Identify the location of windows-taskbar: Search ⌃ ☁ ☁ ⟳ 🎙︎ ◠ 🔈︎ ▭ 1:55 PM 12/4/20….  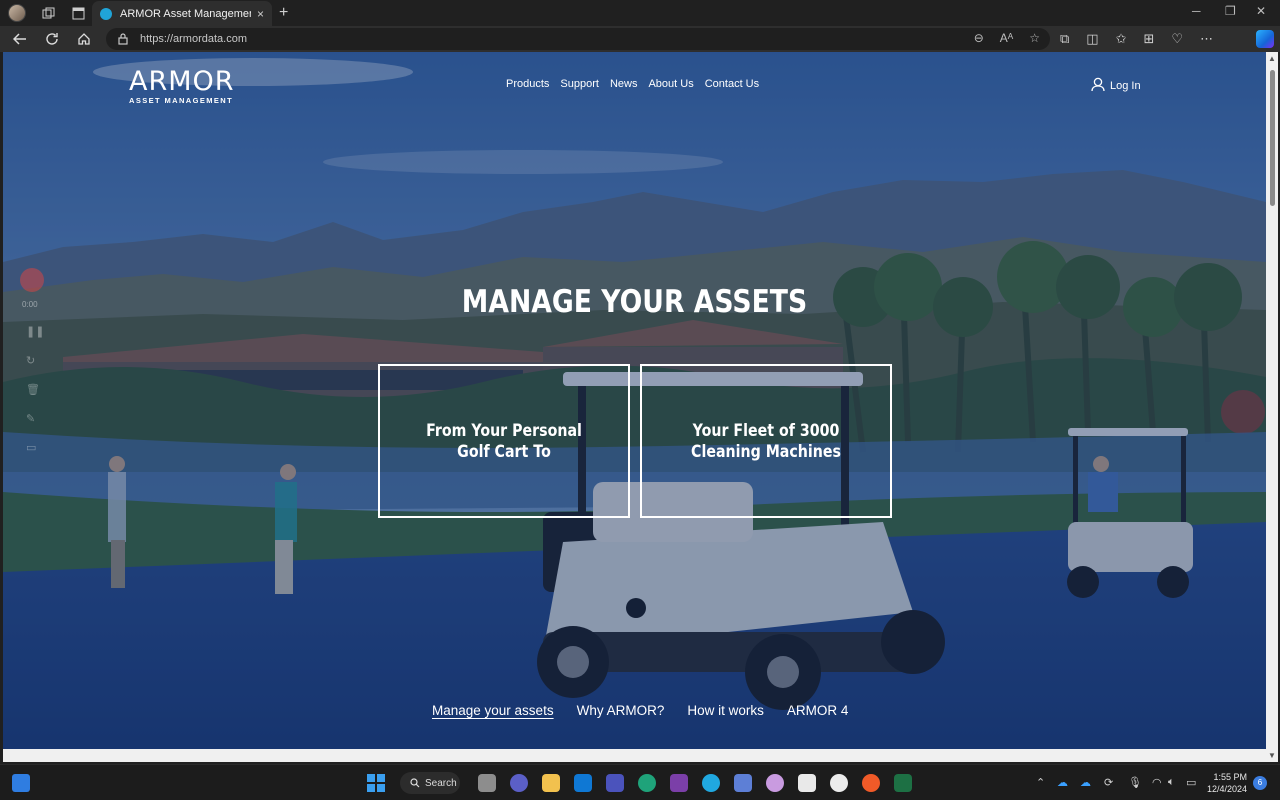
(640, 782).